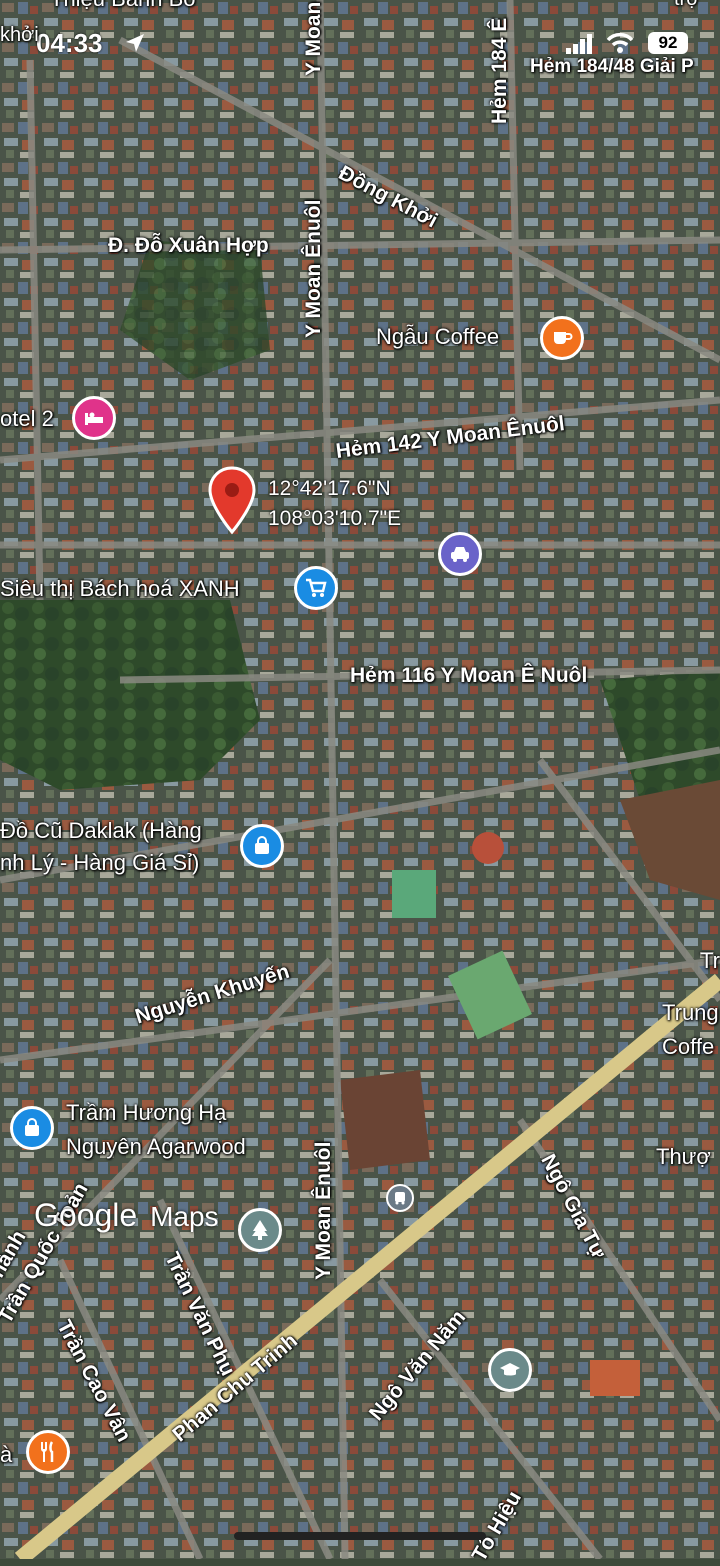  I want to click on label-do-cu-daklak-2: nh Lý - Hàng Giá Sỉ), so click(100, 862).